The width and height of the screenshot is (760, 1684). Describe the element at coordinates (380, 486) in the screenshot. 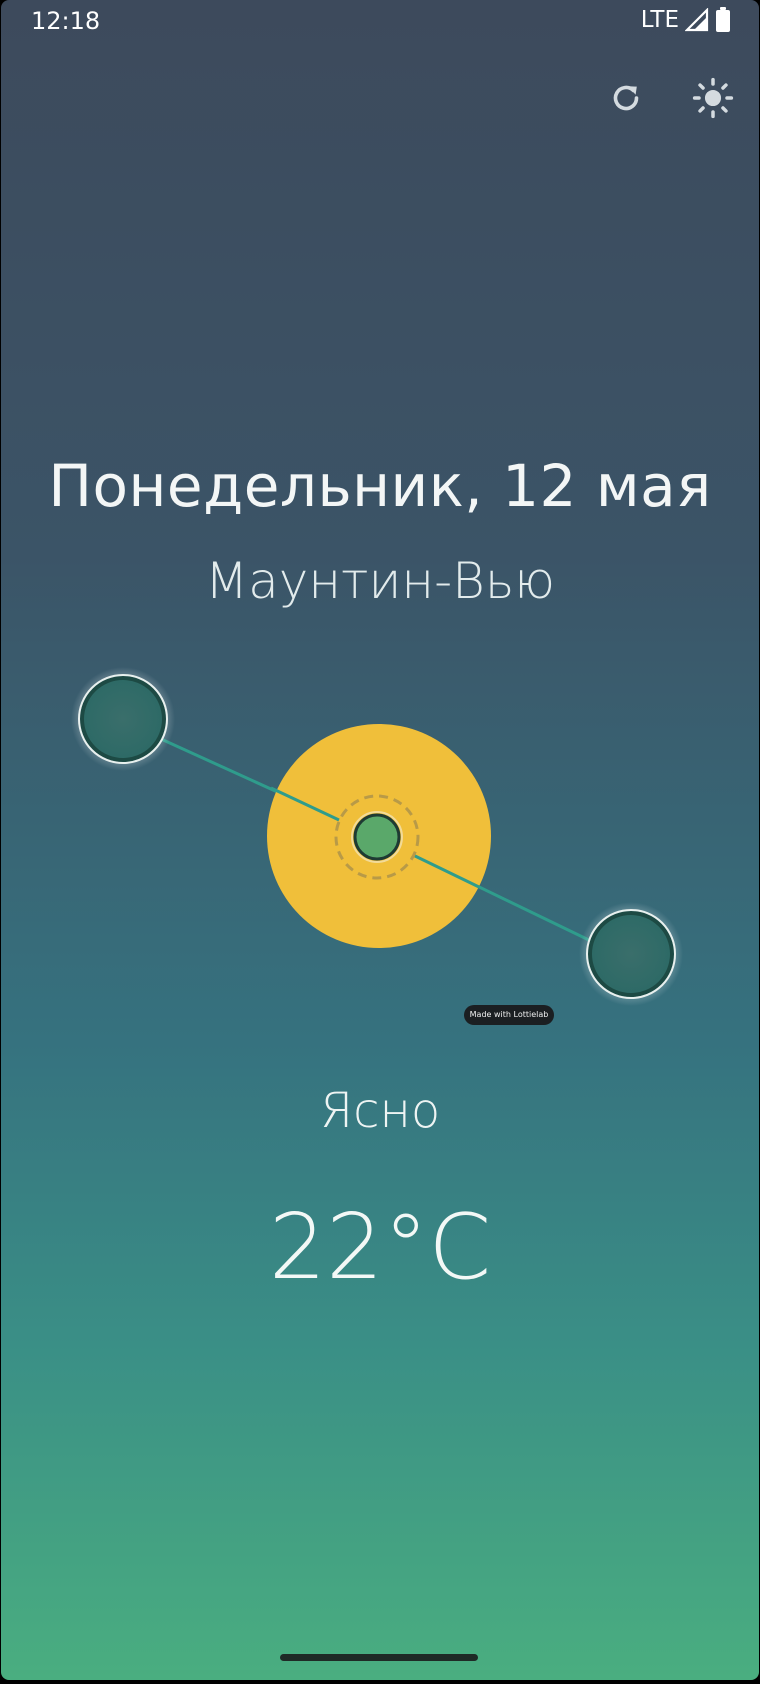

I see `date-title: Понедельник, 12 мая` at that location.